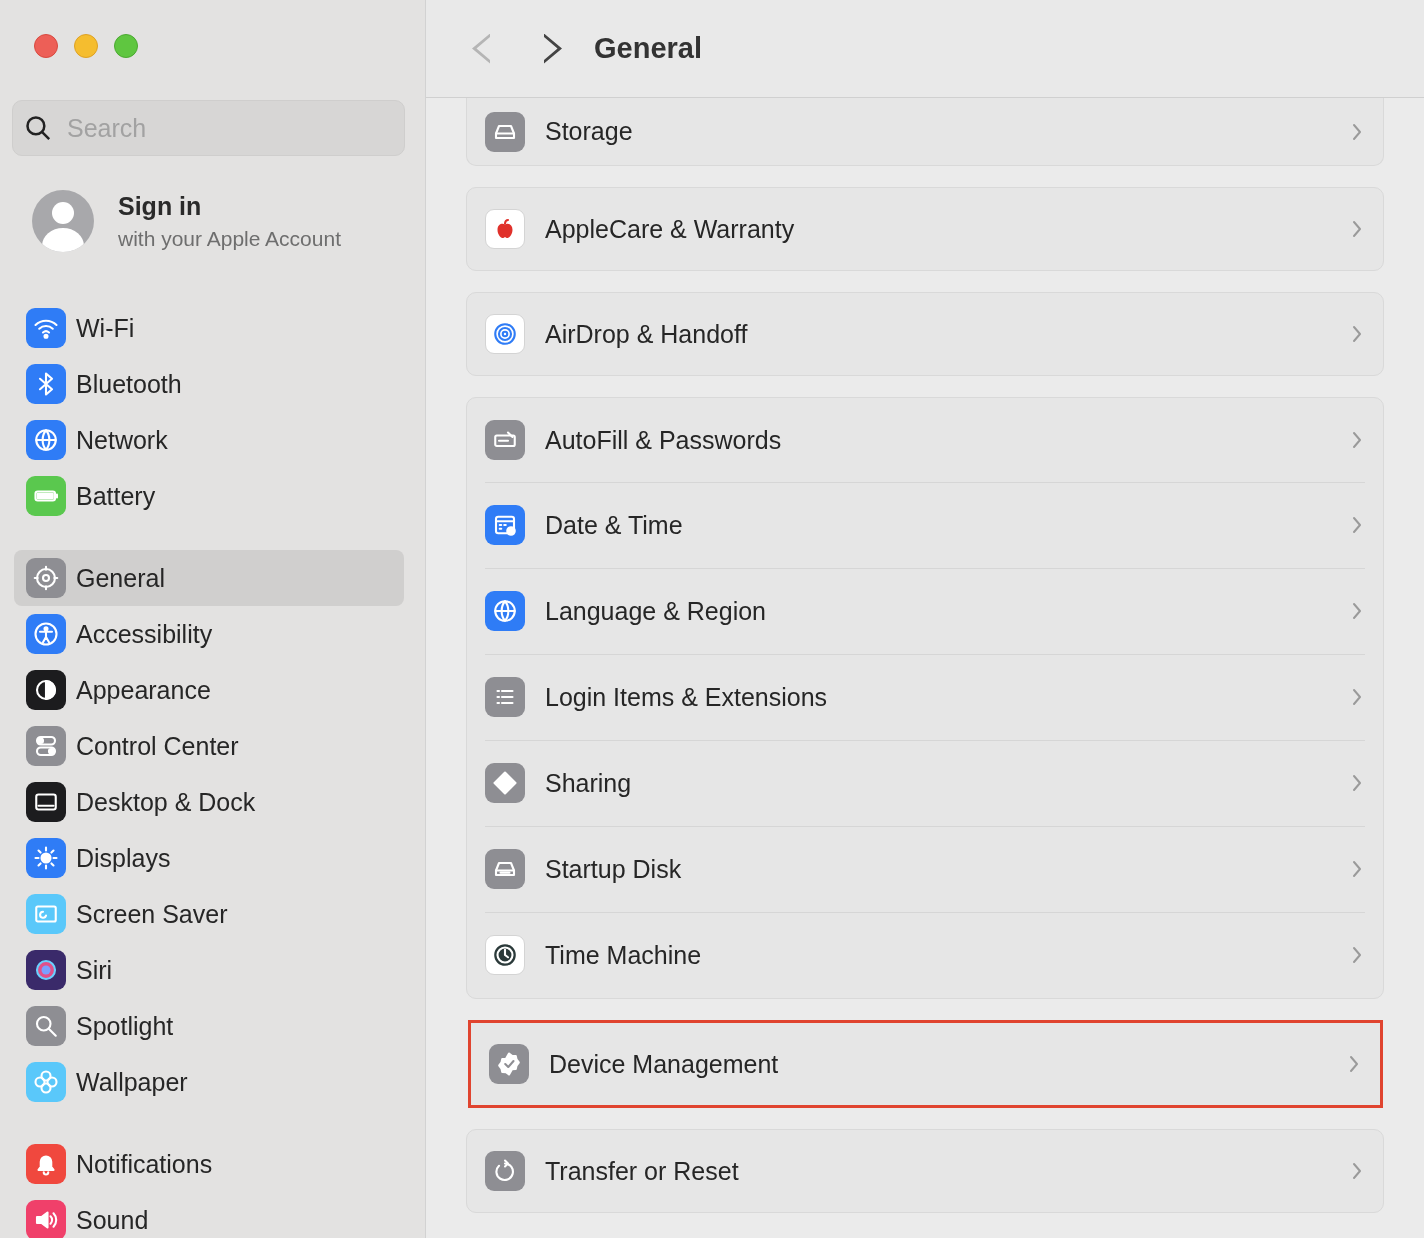 The height and width of the screenshot is (1238, 1424). I want to click on settings-row: Transfer or Reset, so click(925, 1171).